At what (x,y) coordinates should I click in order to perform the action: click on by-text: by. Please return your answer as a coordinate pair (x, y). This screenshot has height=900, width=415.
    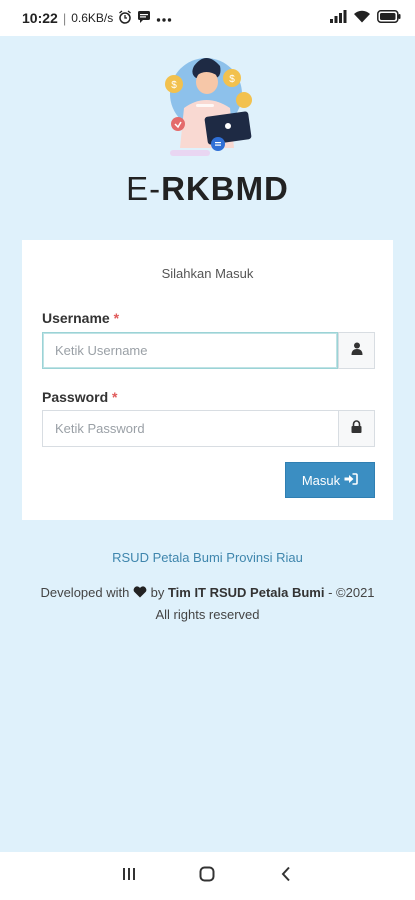
    Looking at the image, I should click on (157, 592).